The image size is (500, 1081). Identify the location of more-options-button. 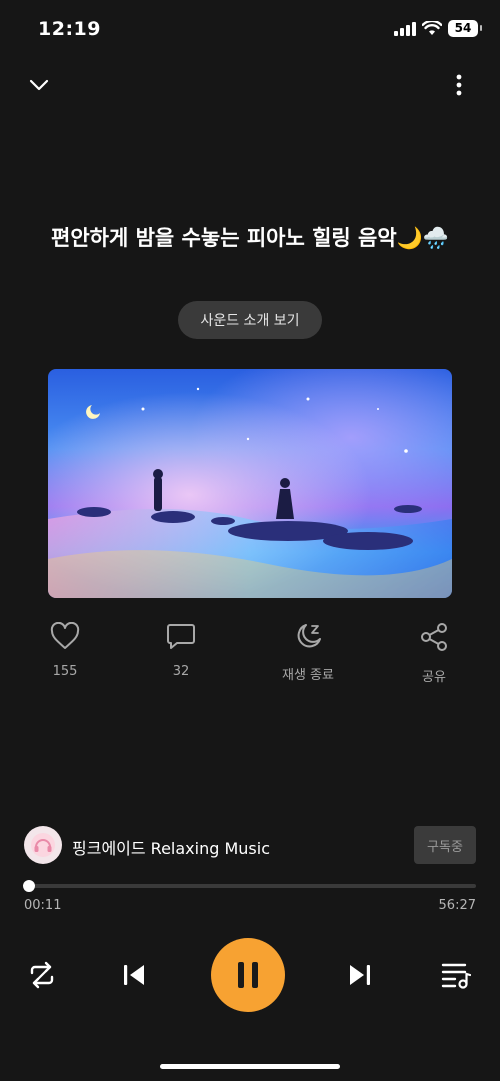
(459, 85).